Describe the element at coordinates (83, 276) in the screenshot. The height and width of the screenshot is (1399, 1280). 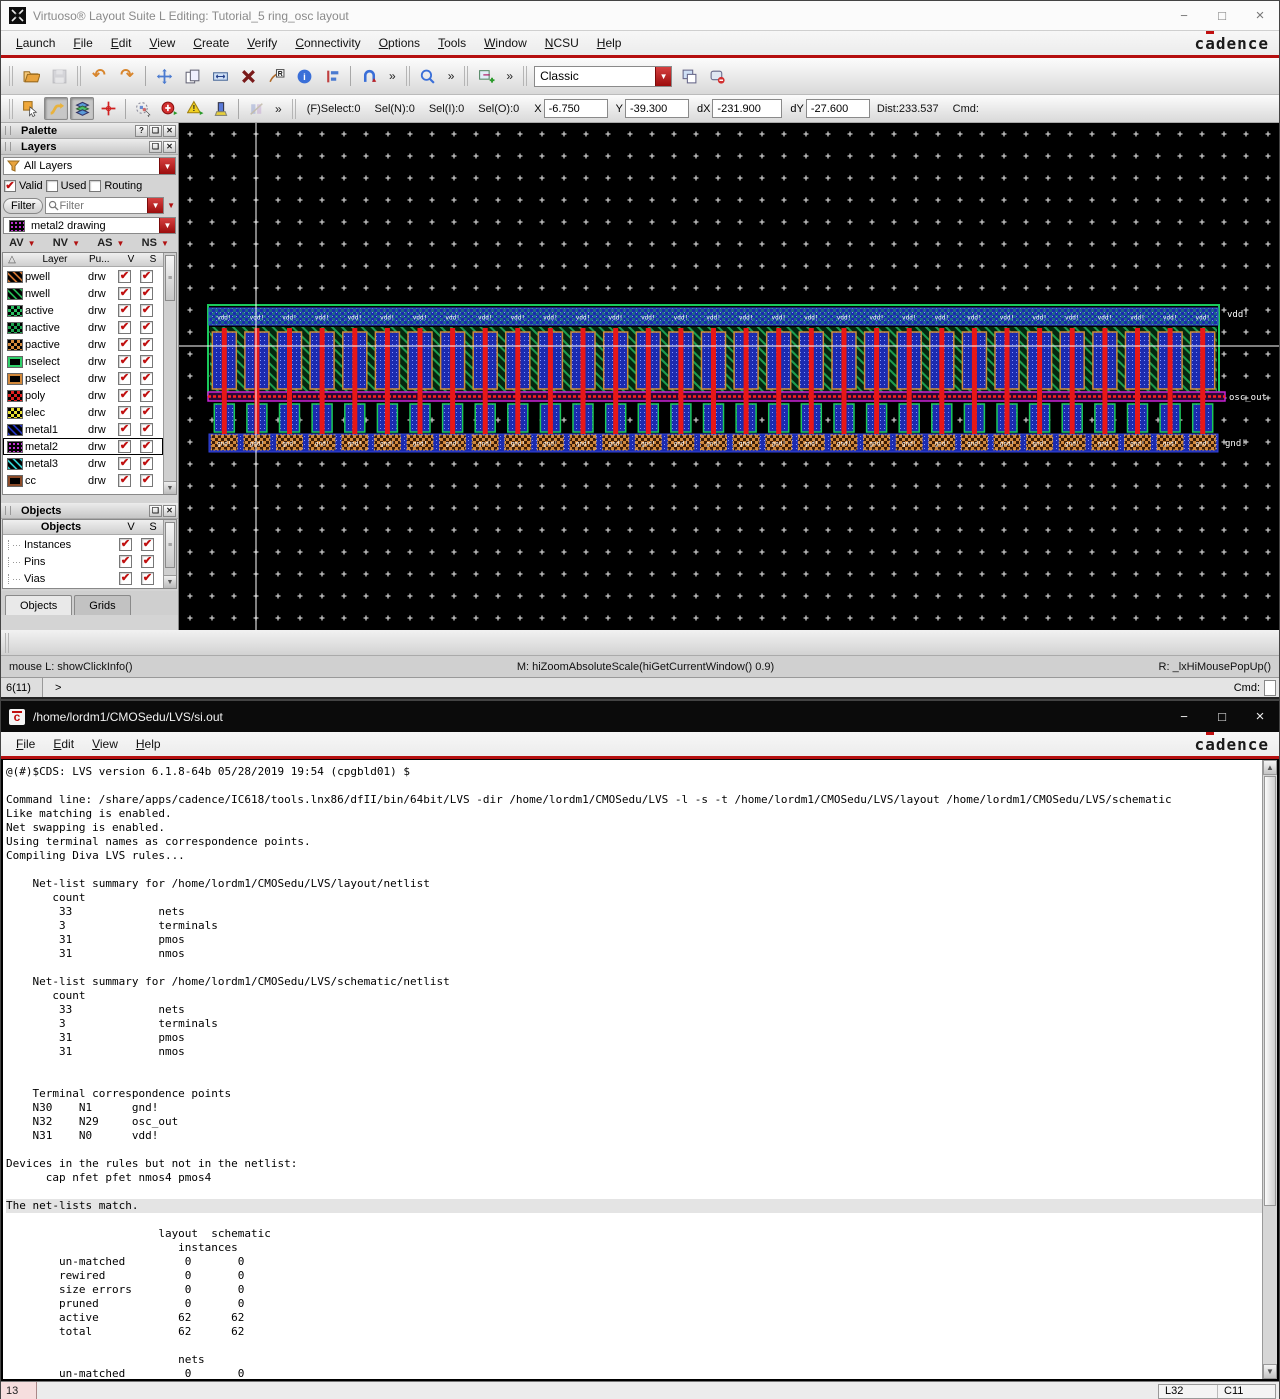
I see `layer-row-pwell: pwell drw` at that location.